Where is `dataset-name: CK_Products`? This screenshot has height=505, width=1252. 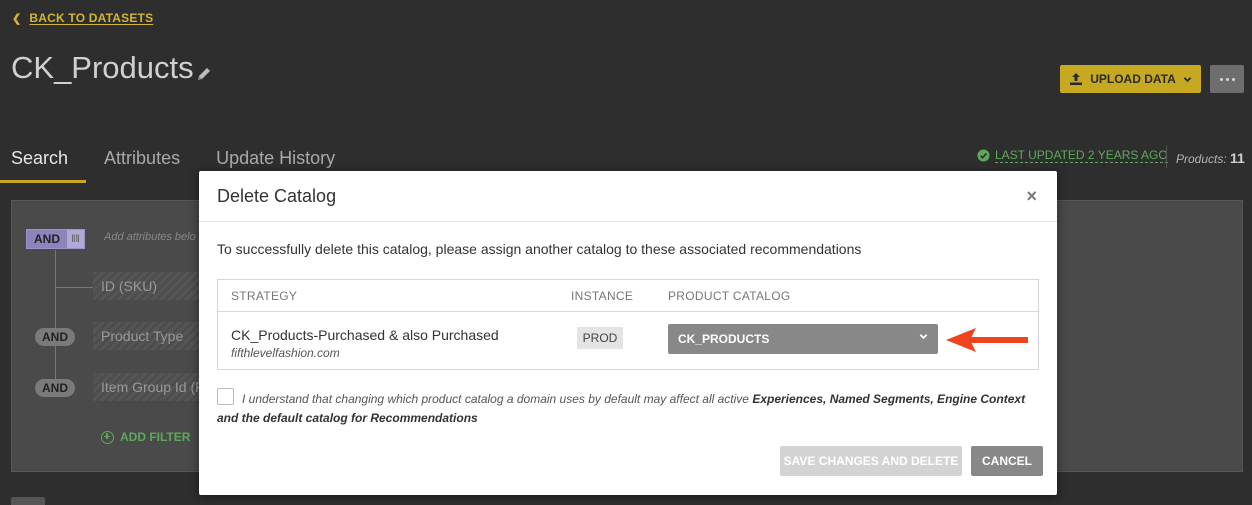 dataset-name: CK_Products is located at coordinates (102, 67).